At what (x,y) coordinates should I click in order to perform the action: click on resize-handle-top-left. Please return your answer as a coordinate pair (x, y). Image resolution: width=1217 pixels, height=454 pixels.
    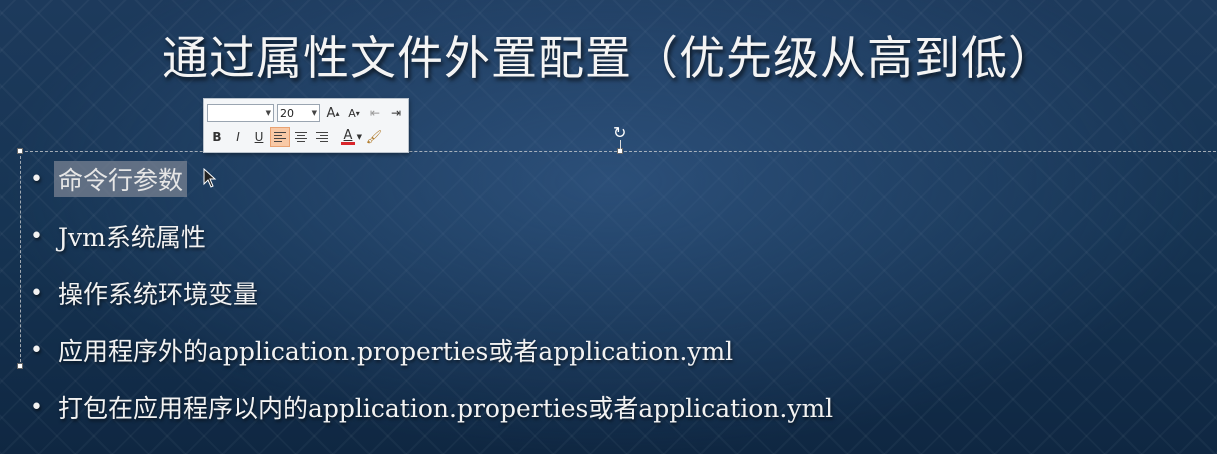
    Looking at the image, I should click on (20, 151).